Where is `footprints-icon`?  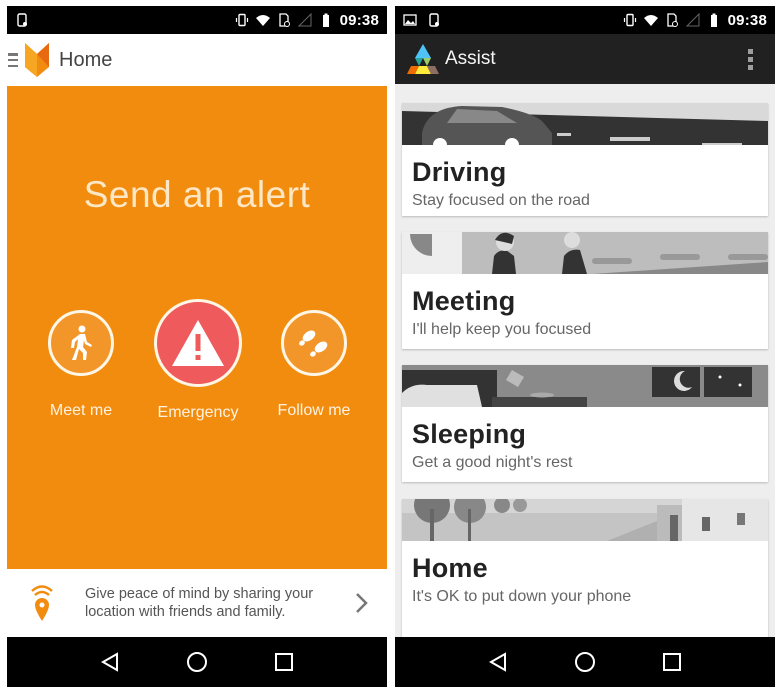
footprints-icon is located at coordinates (313, 343).